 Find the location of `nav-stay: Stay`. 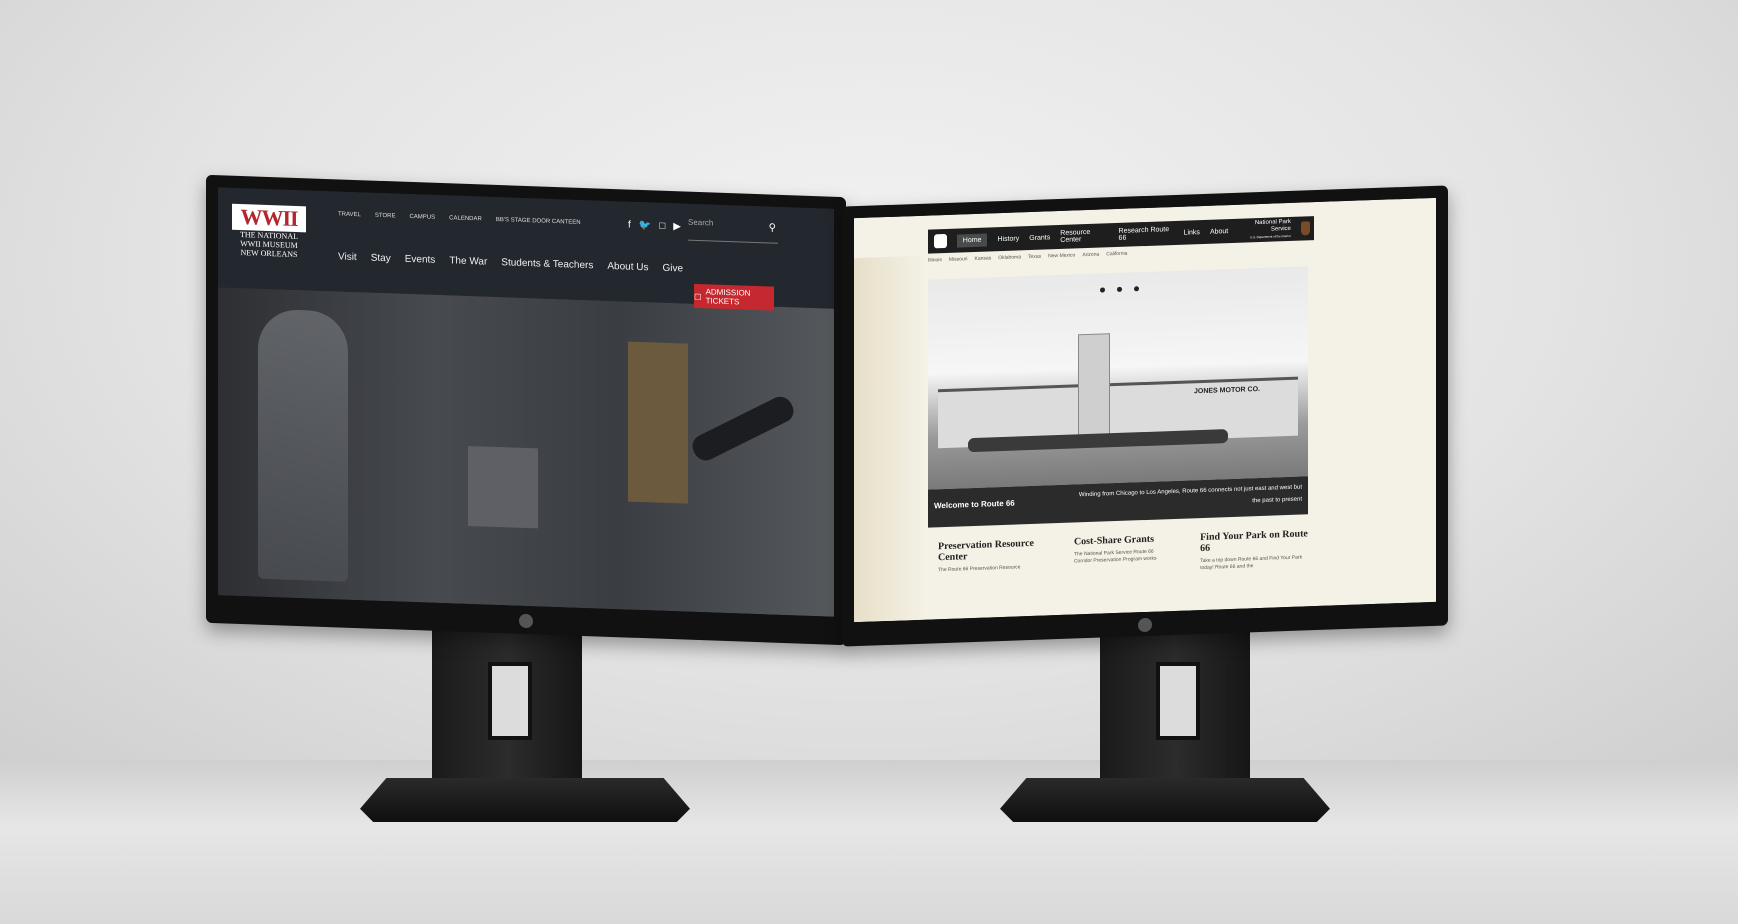

nav-stay: Stay is located at coordinates (381, 259).